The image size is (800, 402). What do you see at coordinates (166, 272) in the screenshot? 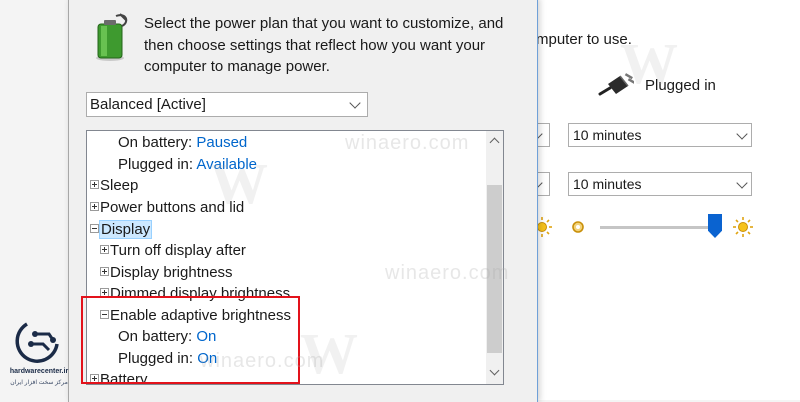
I see `tree-item-display-brightness: Display brightness` at bounding box center [166, 272].